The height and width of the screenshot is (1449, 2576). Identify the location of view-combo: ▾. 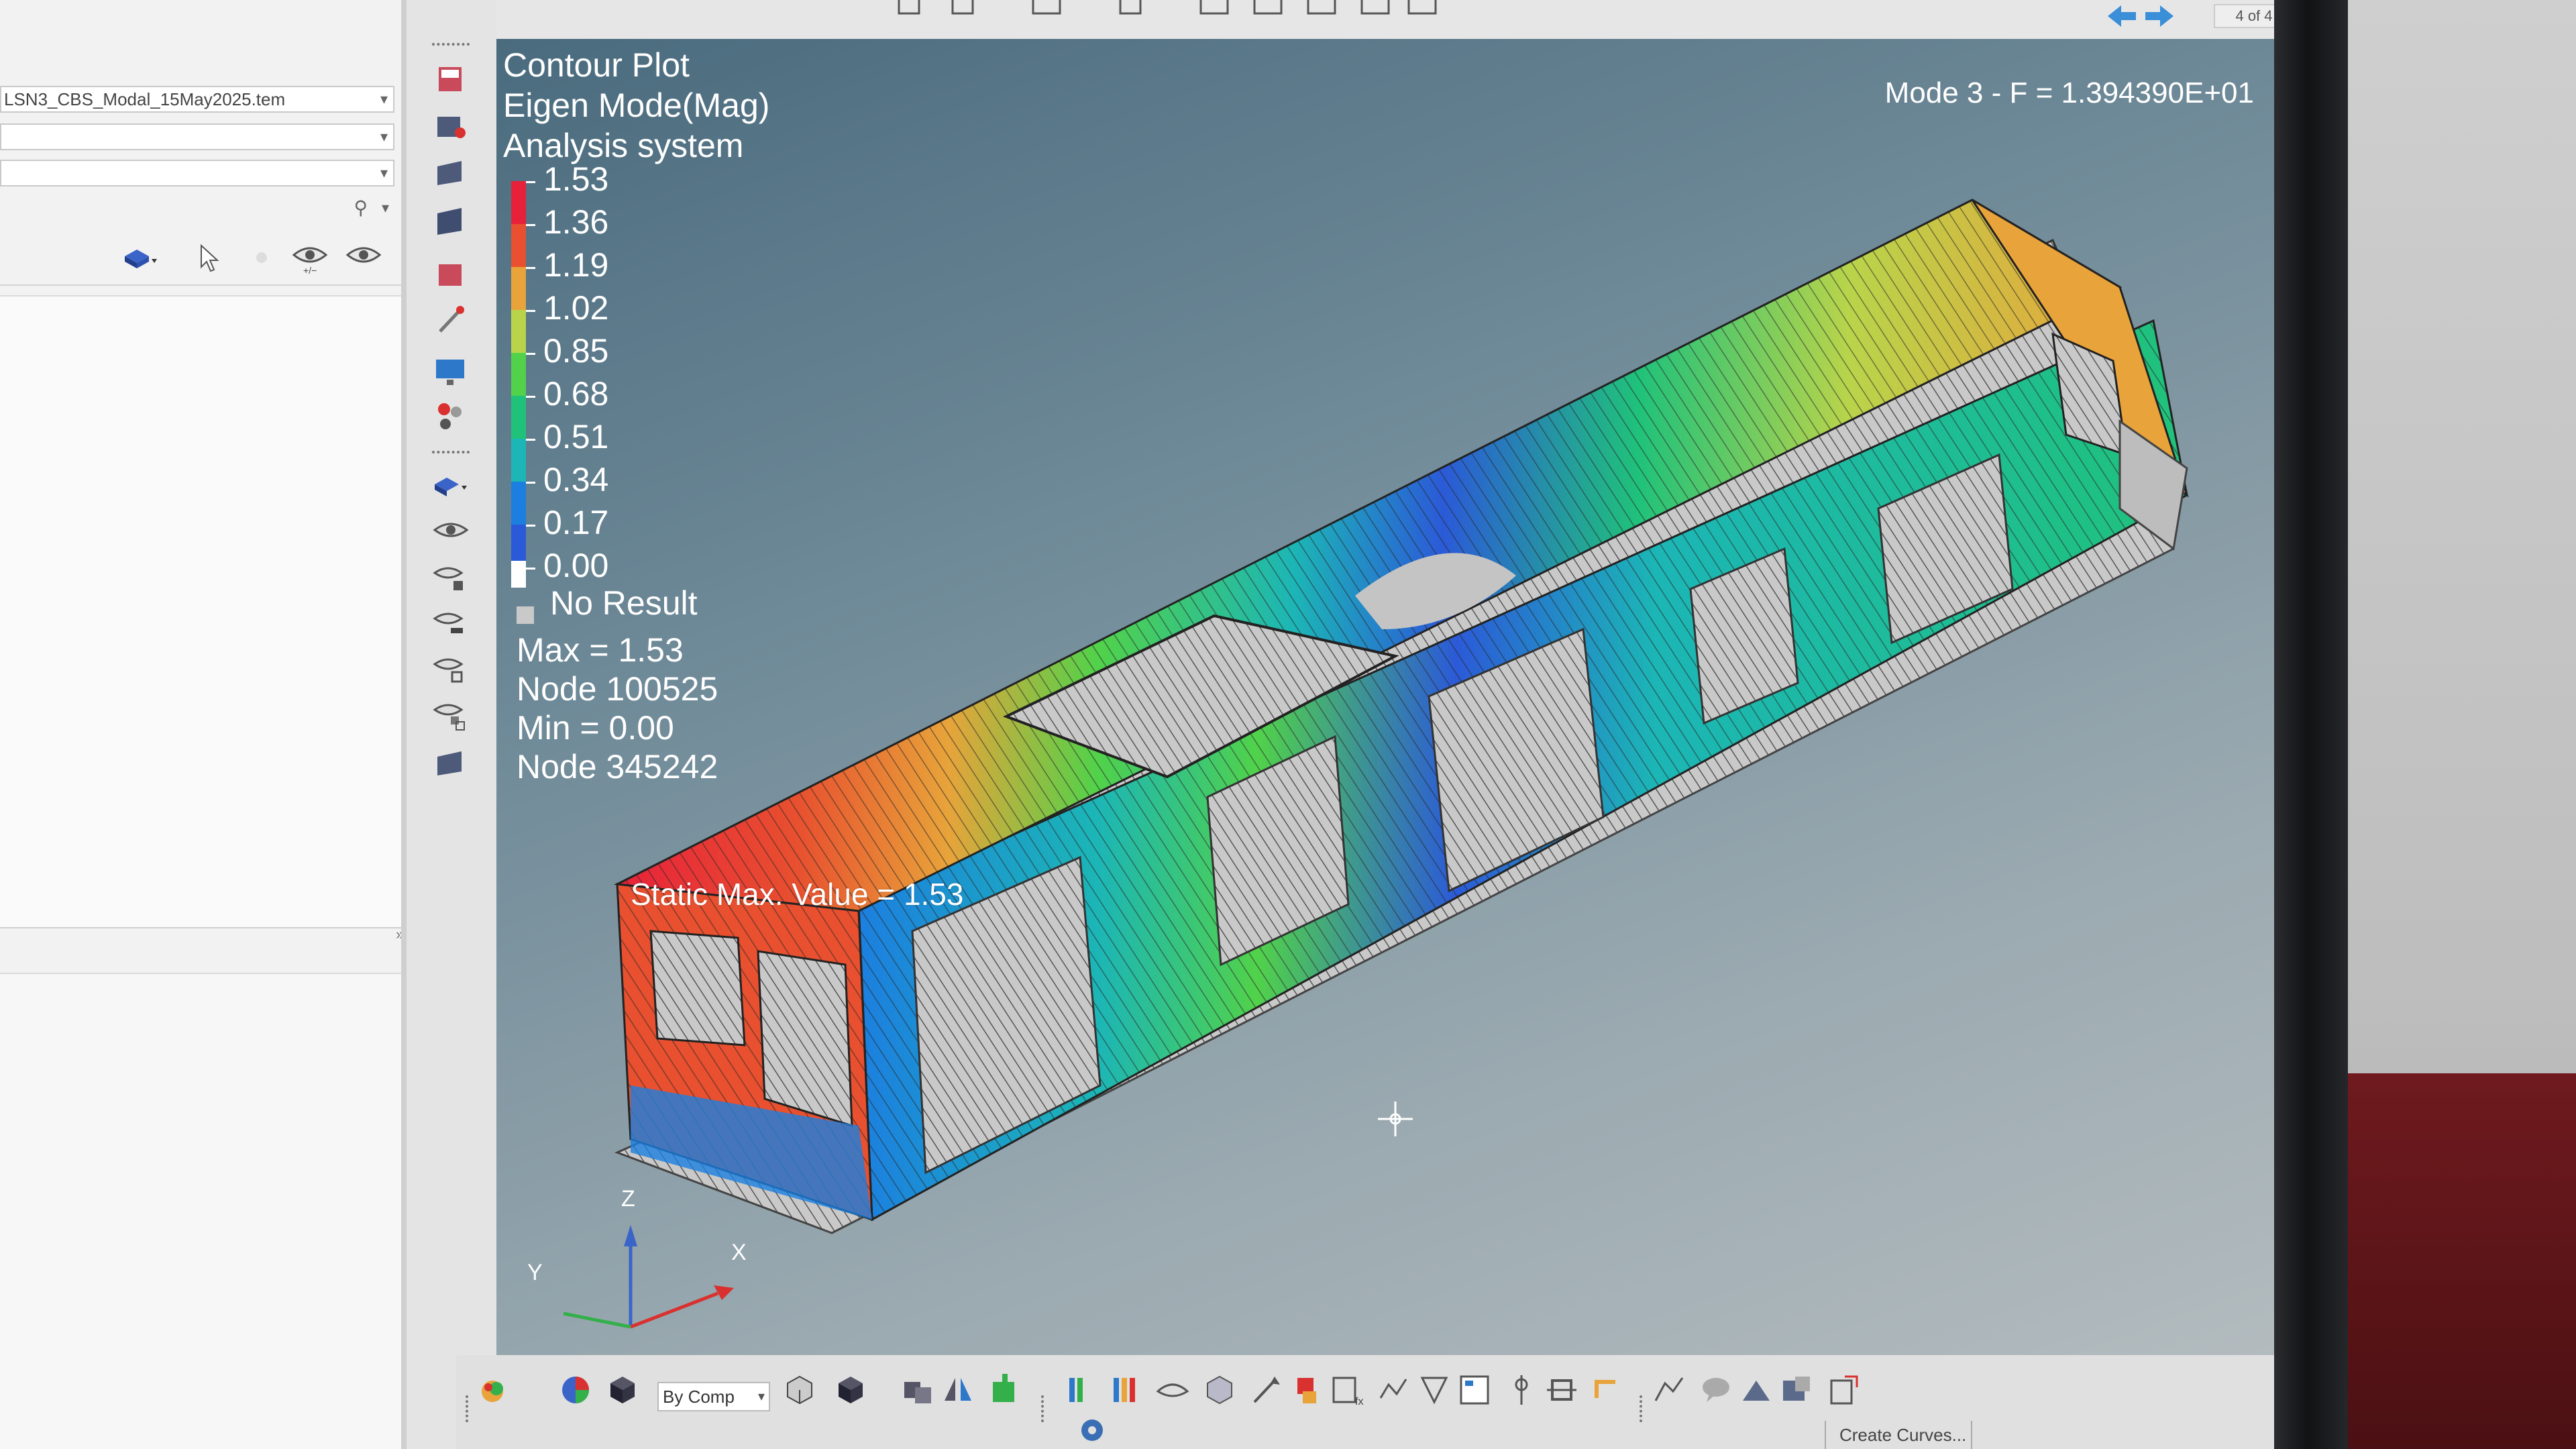
(197, 173).